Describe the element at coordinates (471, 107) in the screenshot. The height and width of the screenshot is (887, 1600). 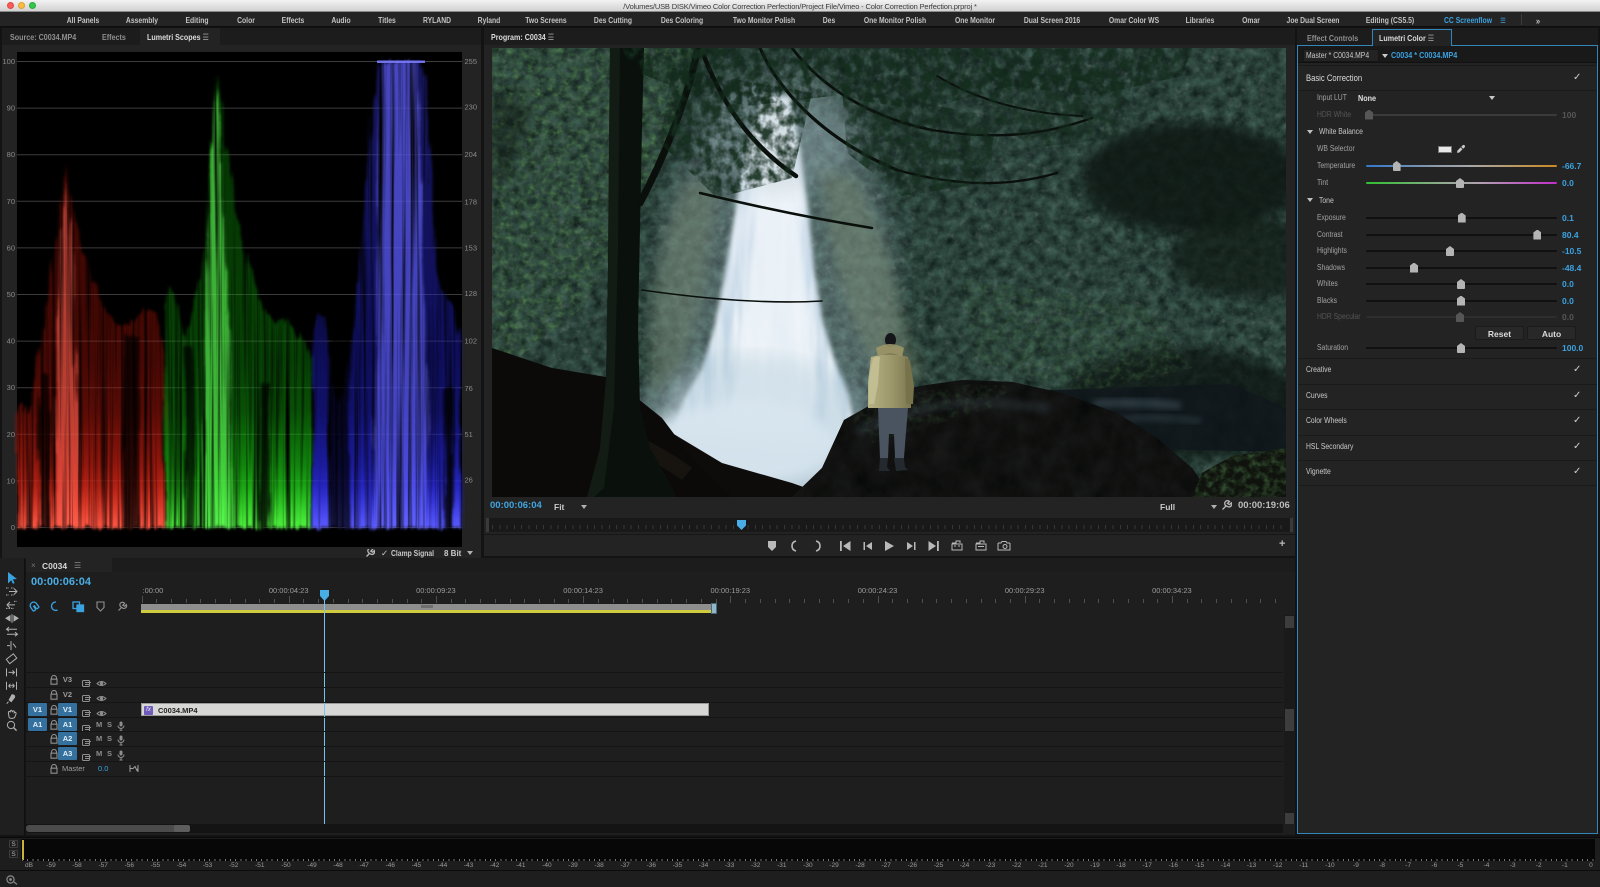
I see `svg-text: 230` at that location.